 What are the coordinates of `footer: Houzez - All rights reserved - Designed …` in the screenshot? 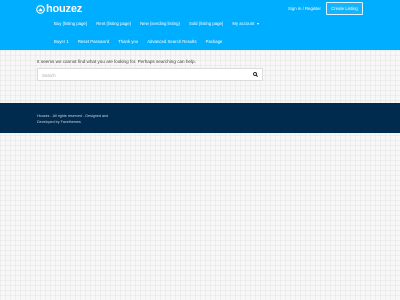 It's located at (200, 118).